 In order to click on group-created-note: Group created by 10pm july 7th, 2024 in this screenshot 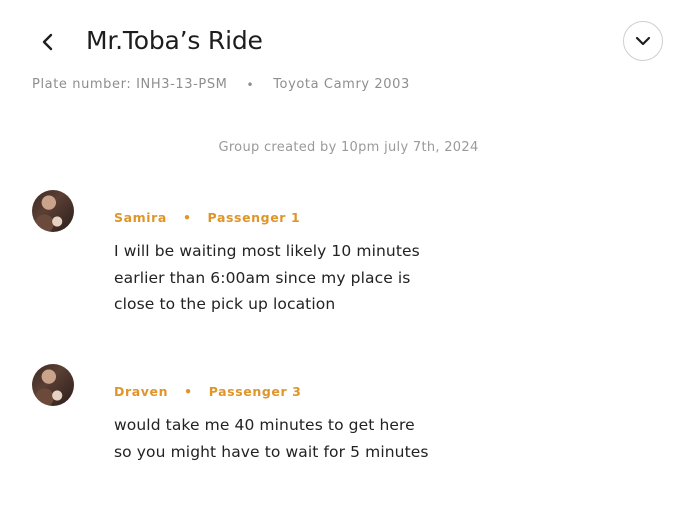, I will do `click(348, 147)`.